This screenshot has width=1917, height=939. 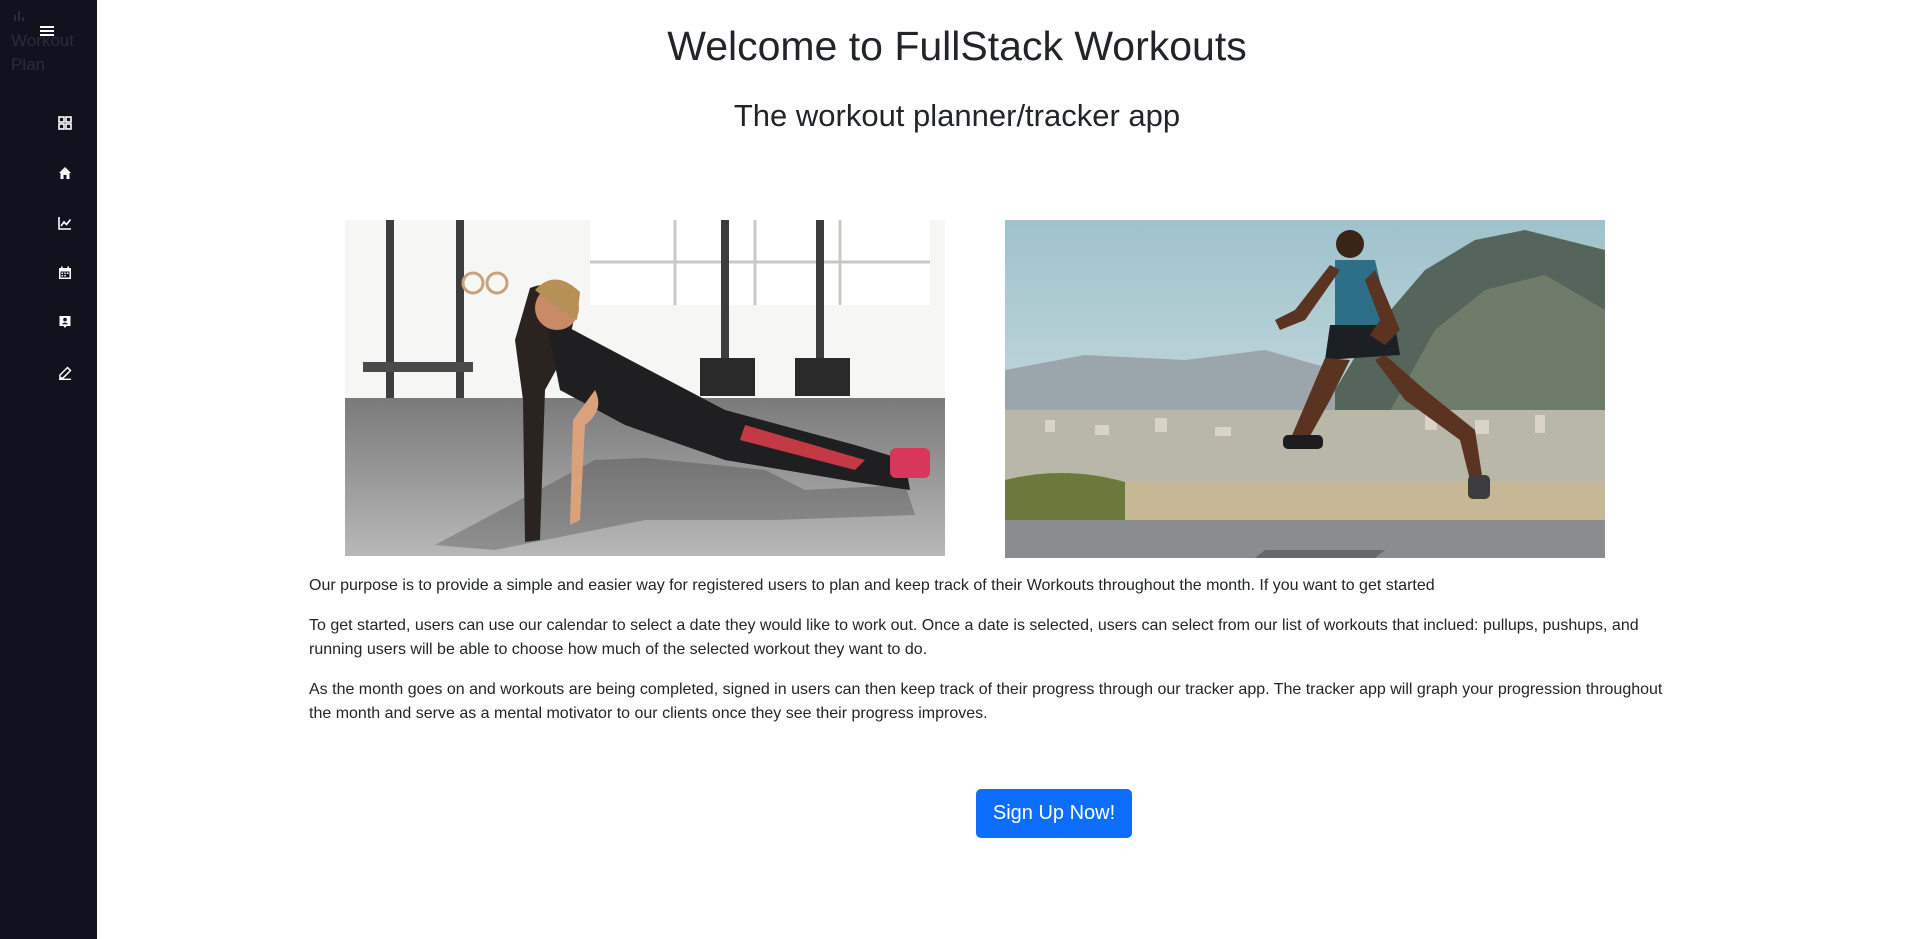 I want to click on nav-item-dashboard, so click(x=65, y=123).